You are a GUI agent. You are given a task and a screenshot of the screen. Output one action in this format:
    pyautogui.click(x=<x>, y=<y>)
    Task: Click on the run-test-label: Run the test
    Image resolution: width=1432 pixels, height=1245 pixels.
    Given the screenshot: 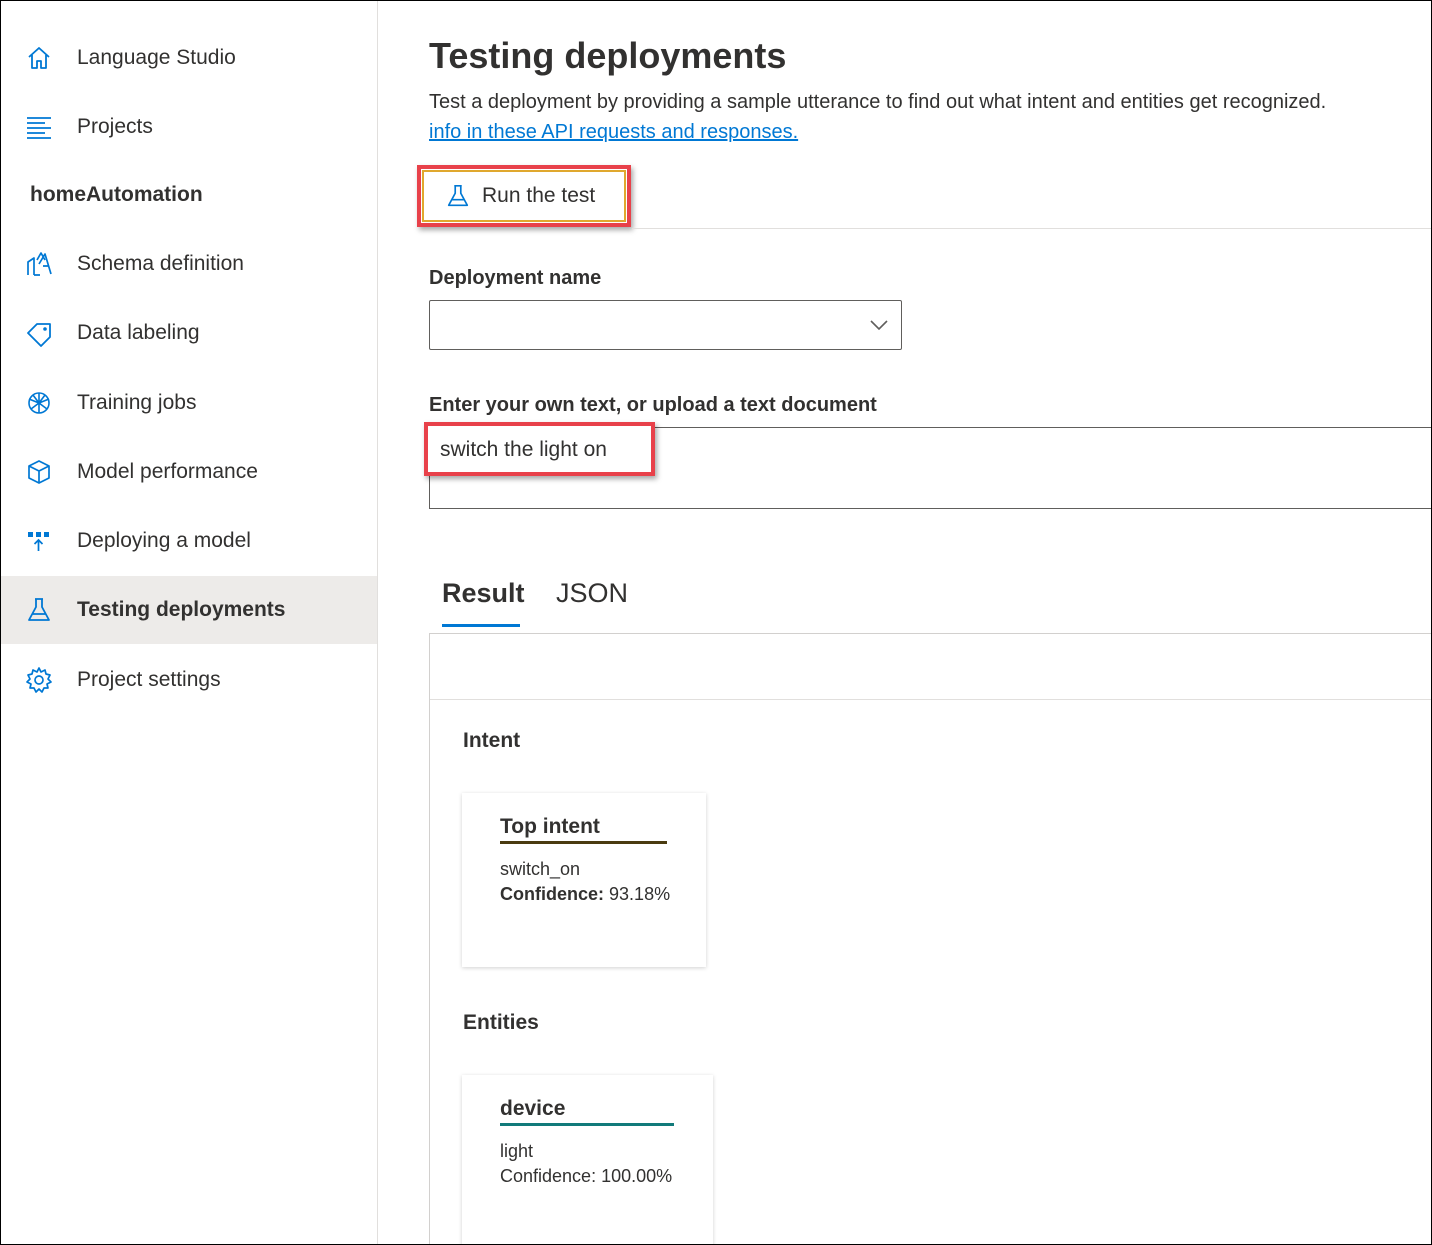 What is the action you would take?
    pyautogui.click(x=539, y=195)
    